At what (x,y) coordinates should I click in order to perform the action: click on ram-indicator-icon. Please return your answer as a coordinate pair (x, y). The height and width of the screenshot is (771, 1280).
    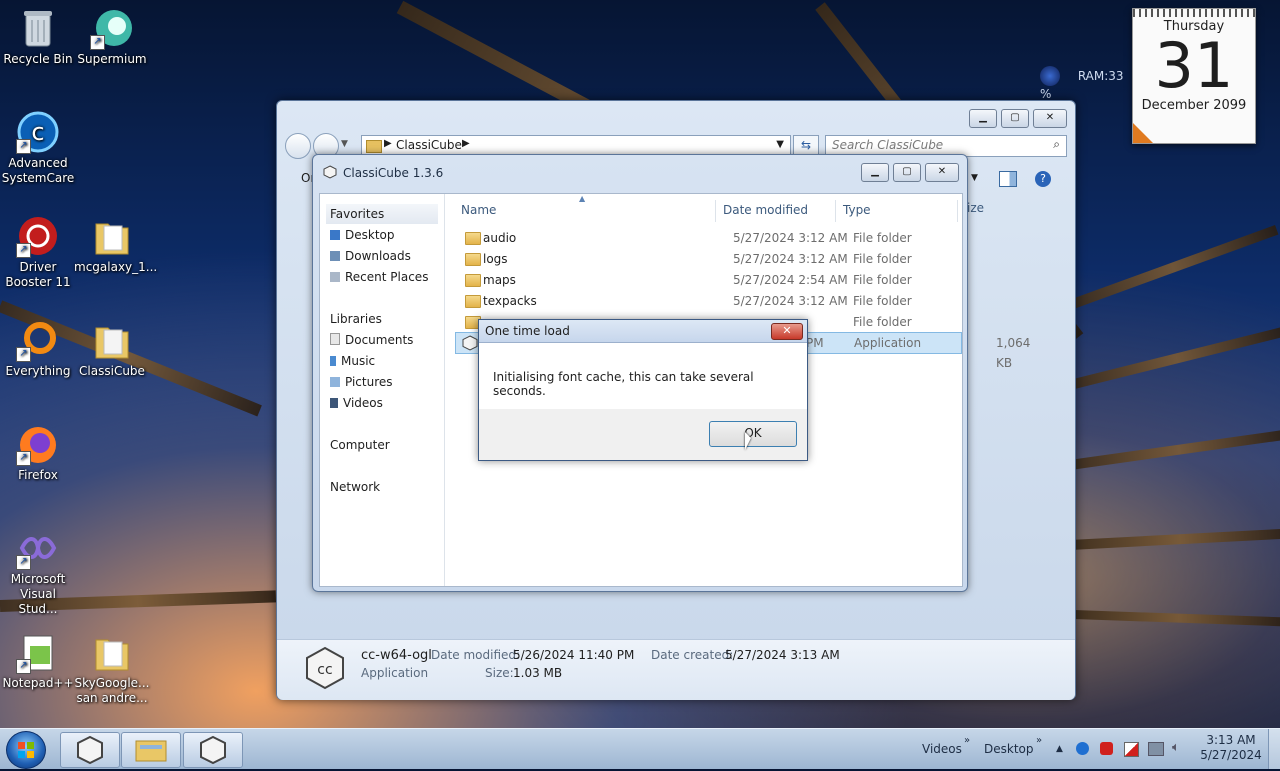
    Looking at the image, I should click on (1050, 76).